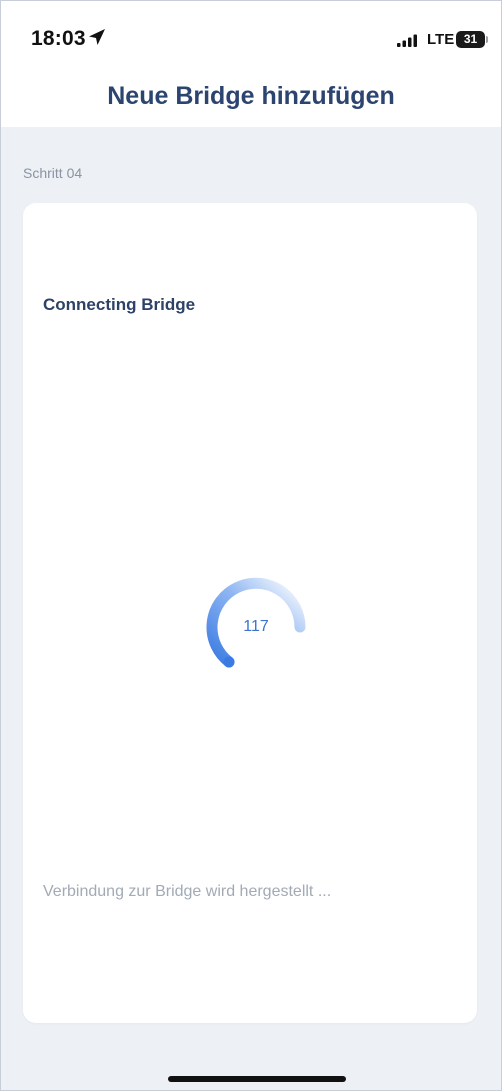  What do you see at coordinates (256, 626) in the screenshot?
I see `countdown-value: 117` at bounding box center [256, 626].